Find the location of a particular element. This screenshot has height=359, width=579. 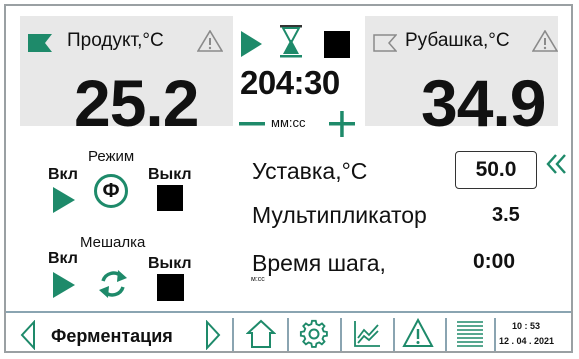

trend-chart-icon is located at coordinates (367, 334).